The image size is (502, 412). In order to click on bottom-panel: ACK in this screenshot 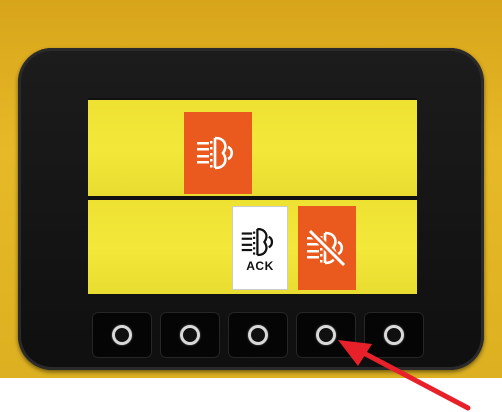, I will do `click(252, 247)`.